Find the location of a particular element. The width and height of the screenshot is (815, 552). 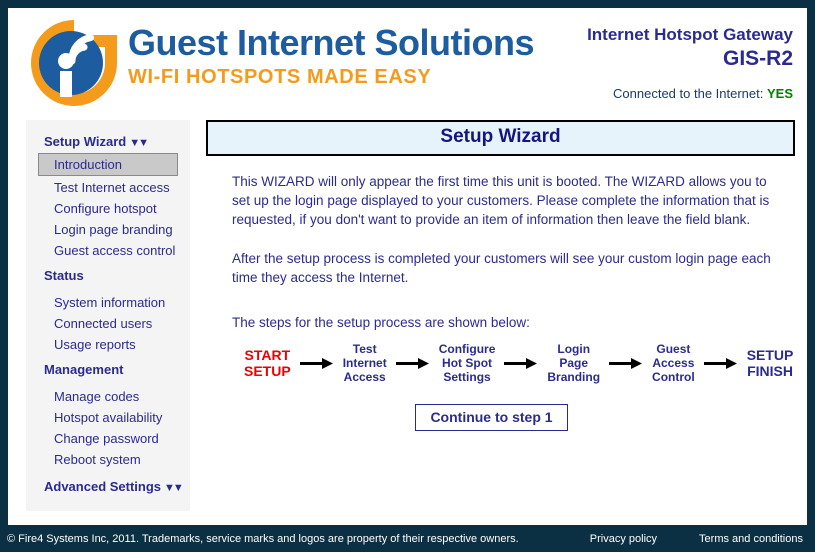

internet-status-label: Connected to the Internet: is located at coordinates (688, 93).